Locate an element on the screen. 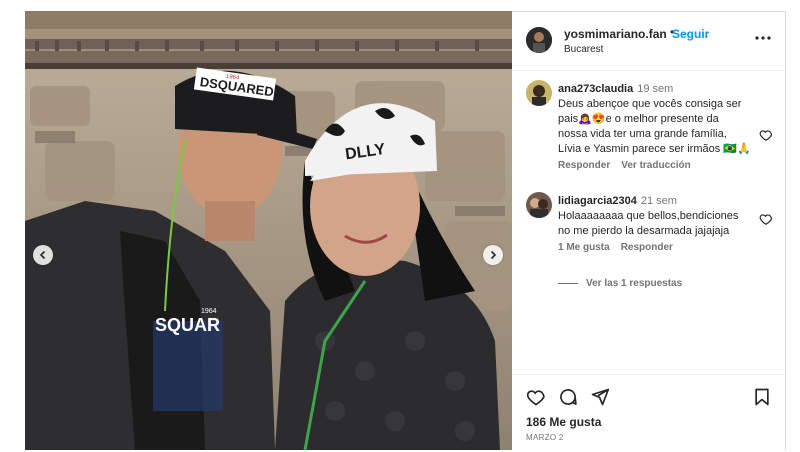 The height and width of the screenshot is (452, 800). share-send-icon is located at coordinates (600, 397).